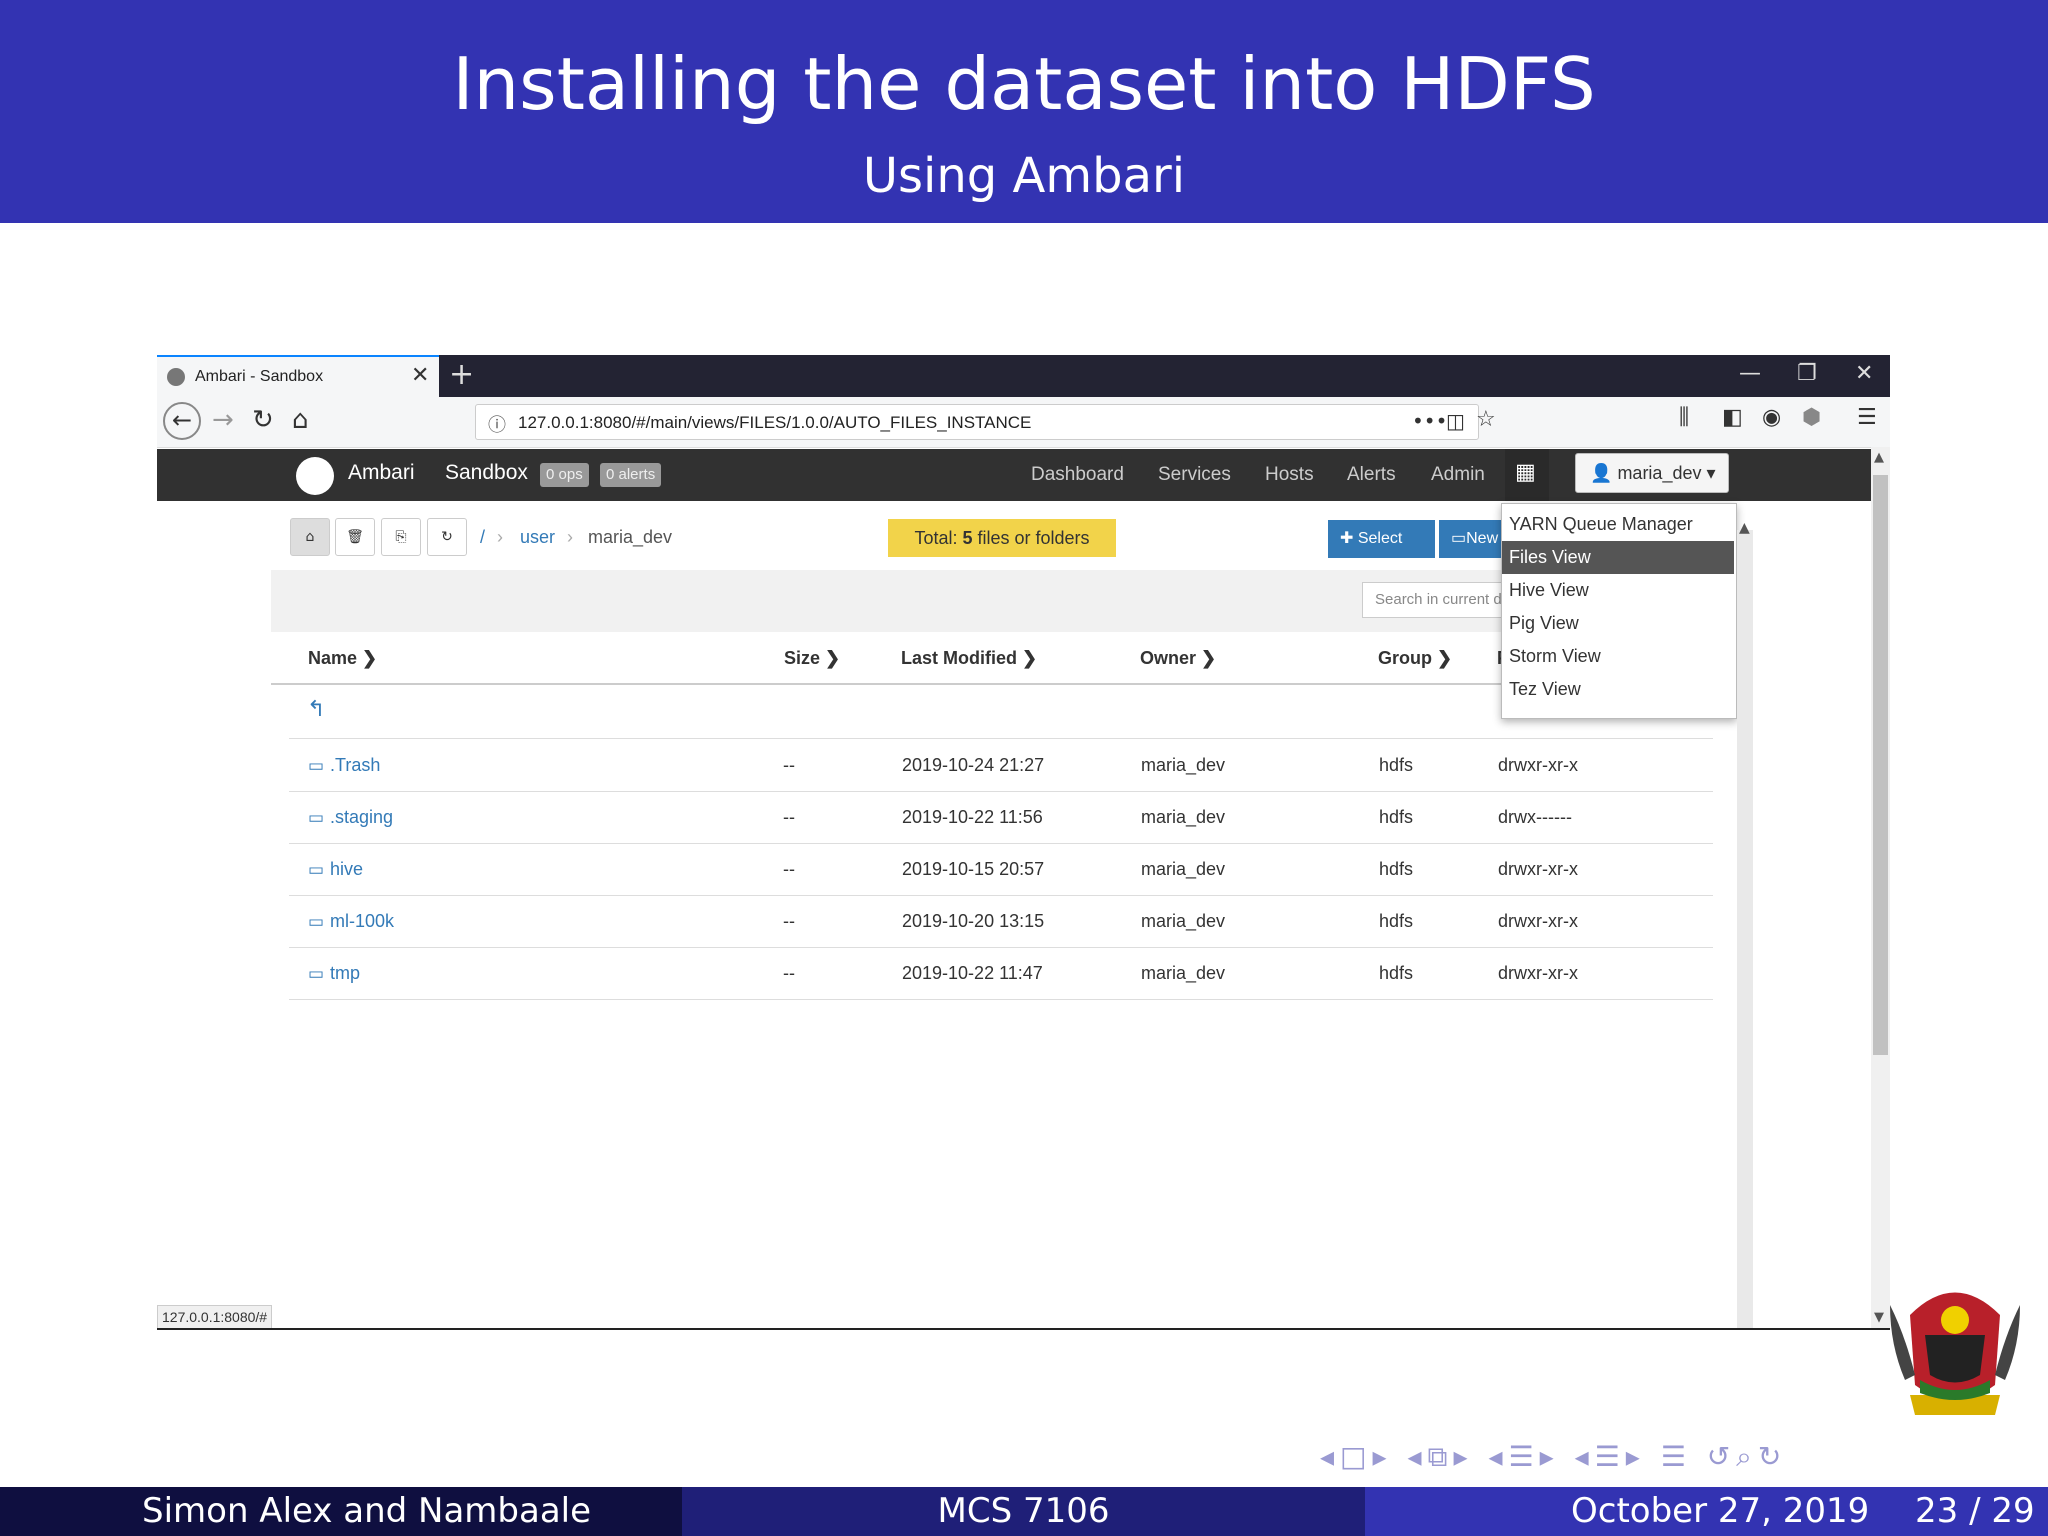 Image resolution: width=2048 pixels, height=1536 pixels. What do you see at coordinates (1652, 473) in the screenshot?
I see `user-menu-button: 👤 maria_dev ▾` at bounding box center [1652, 473].